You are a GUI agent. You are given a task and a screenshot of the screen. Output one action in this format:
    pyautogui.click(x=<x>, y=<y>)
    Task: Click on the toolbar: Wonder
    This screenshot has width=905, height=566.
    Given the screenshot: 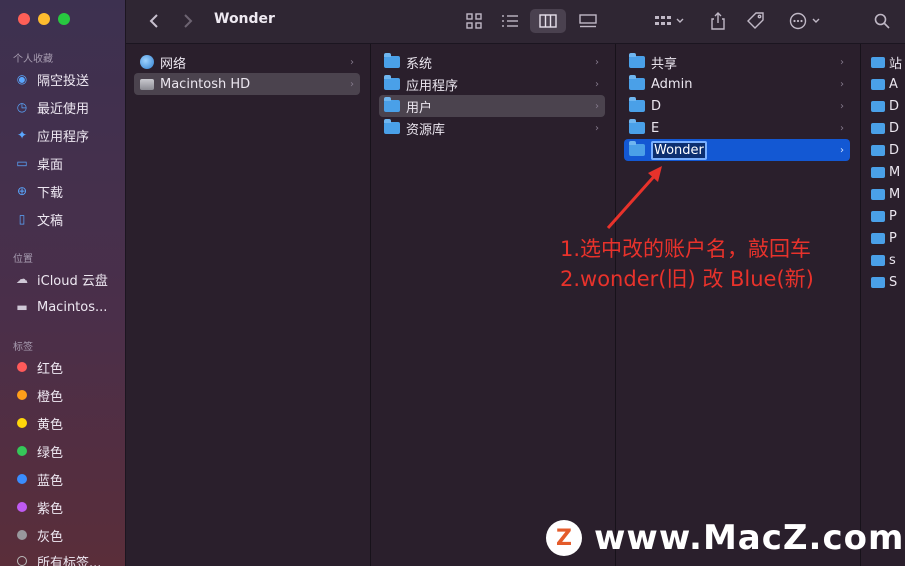 What is the action you would take?
    pyautogui.click(x=515, y=22)
    